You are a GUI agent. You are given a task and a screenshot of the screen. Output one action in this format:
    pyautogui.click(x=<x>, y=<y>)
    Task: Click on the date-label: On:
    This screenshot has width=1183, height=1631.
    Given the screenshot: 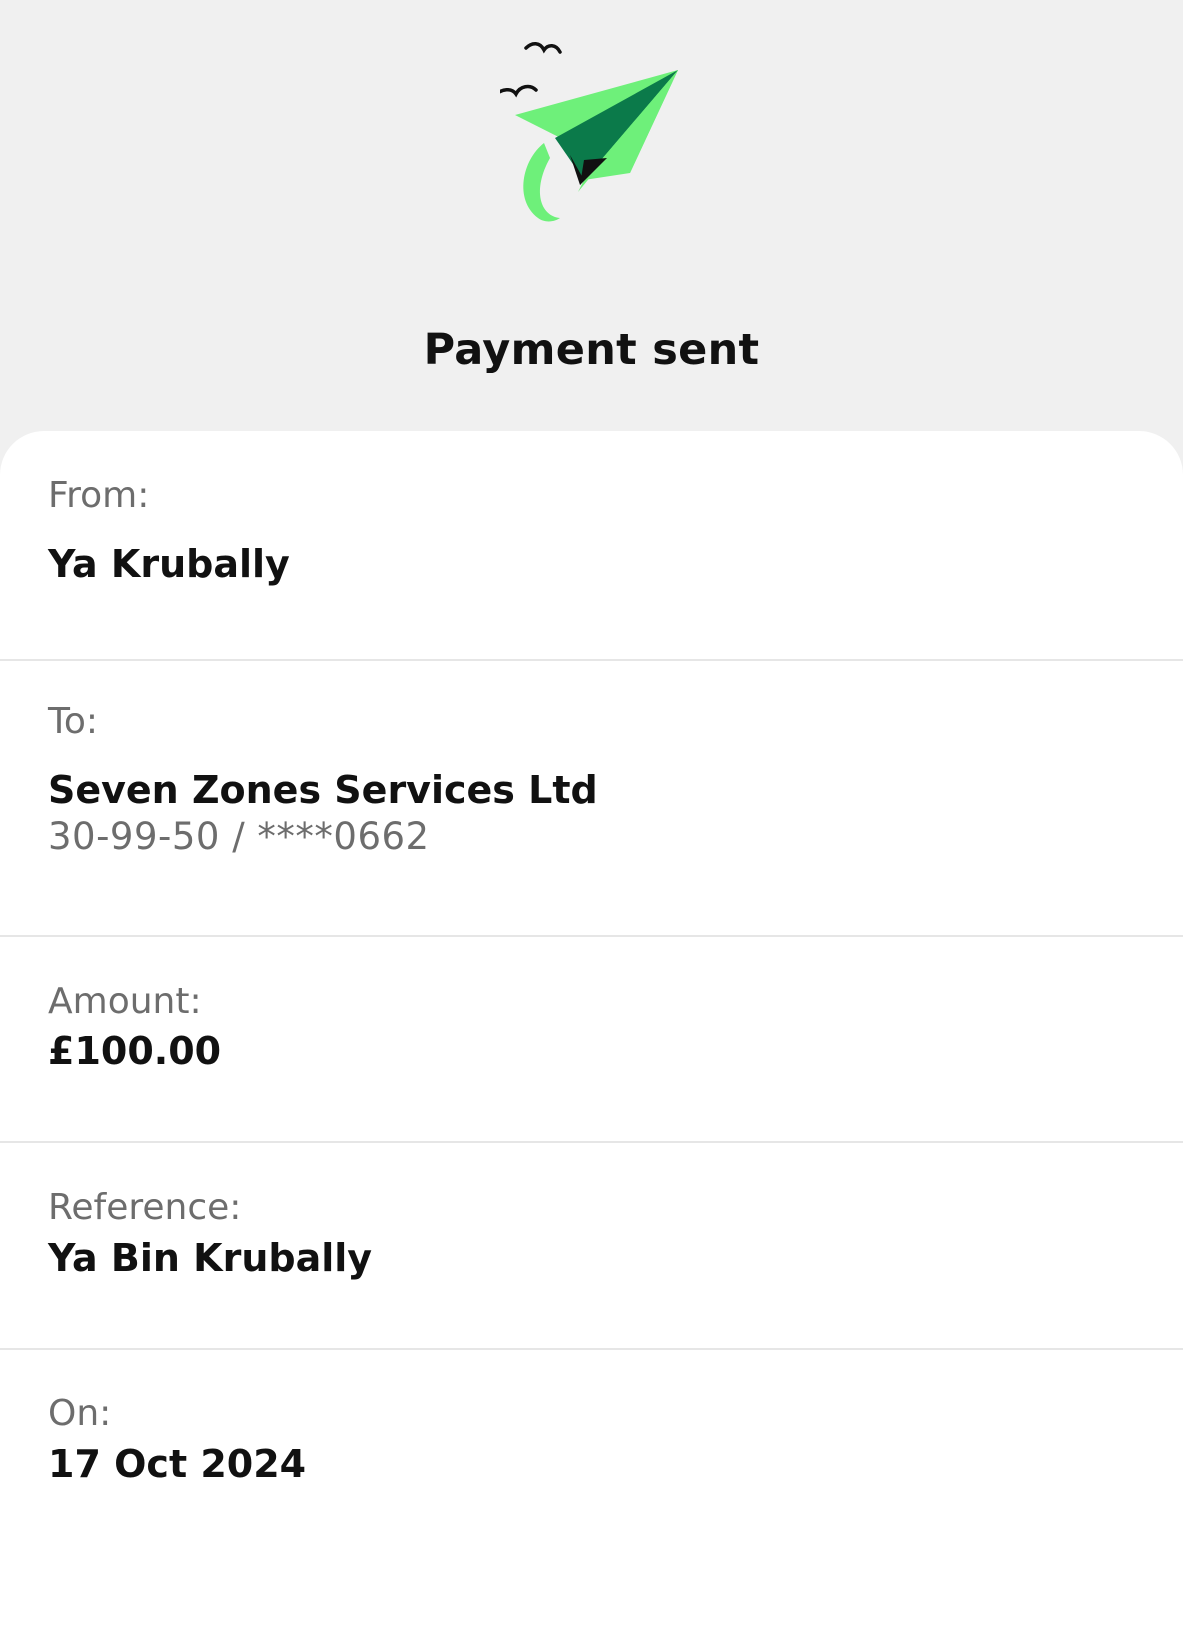 What is the action you would take?
    pyautogui.click(x=80, y=1413)
    